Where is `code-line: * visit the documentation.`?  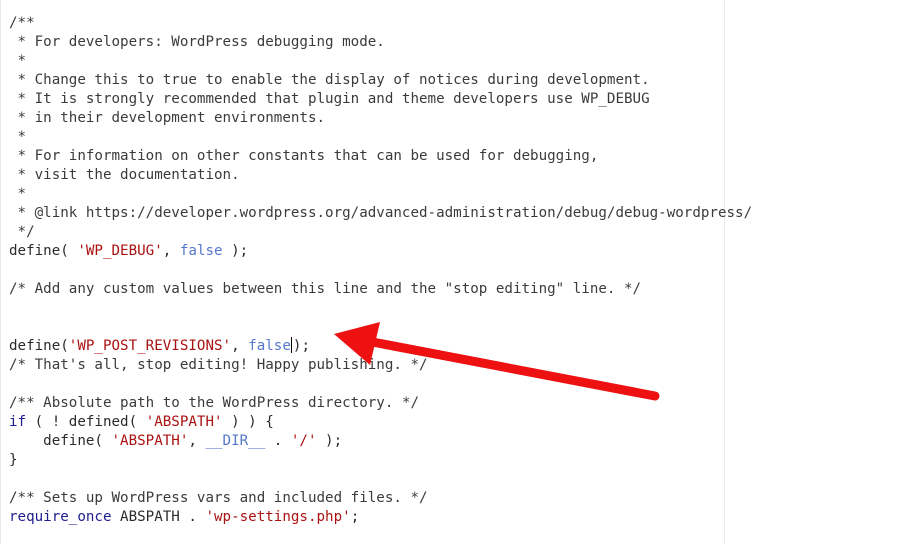 code-line: * visit the documentation. is located at coordinates (380, 175).